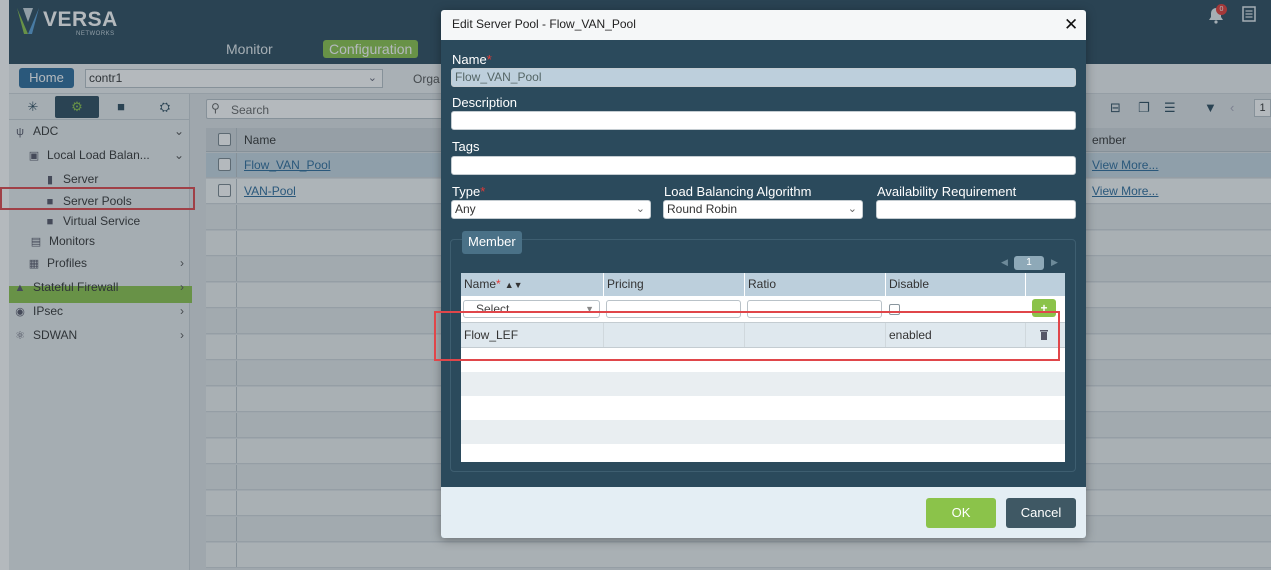 This screenshot has height=570, width=1271. Describe the element at coordinates (1004, 262) in the screenshot. I see `previous-page-icon: ◀` at that location.